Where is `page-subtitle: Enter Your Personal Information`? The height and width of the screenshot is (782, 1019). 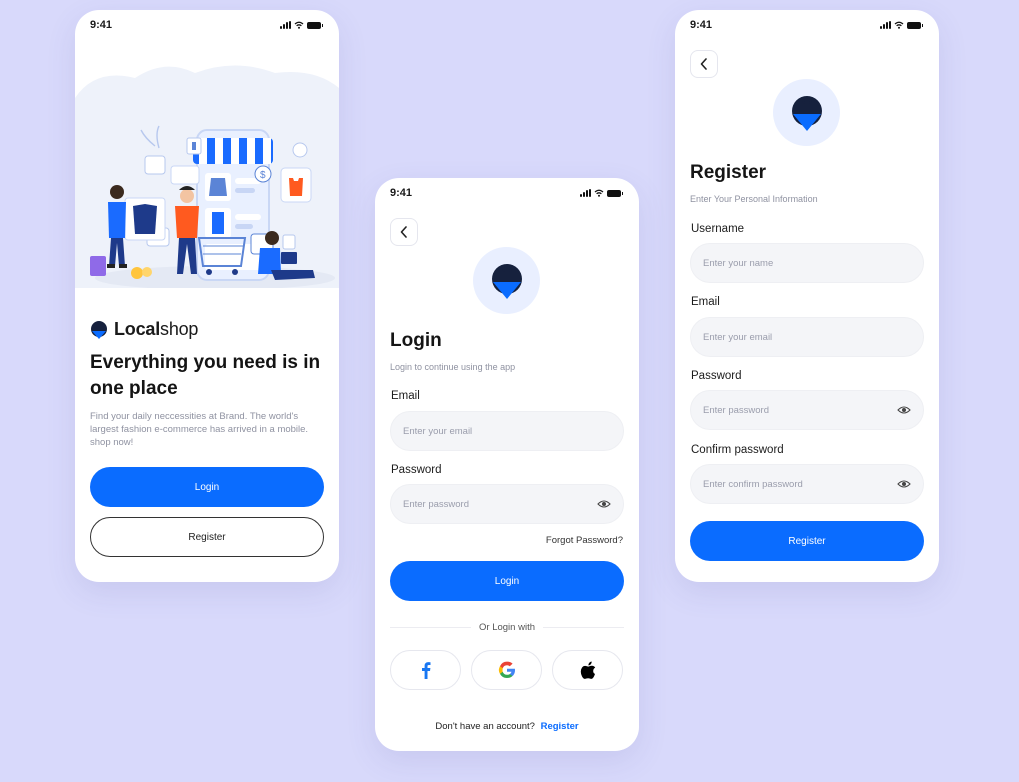 page-subtitle: Enter Your Personal Information is located at coordinates (754, 199).